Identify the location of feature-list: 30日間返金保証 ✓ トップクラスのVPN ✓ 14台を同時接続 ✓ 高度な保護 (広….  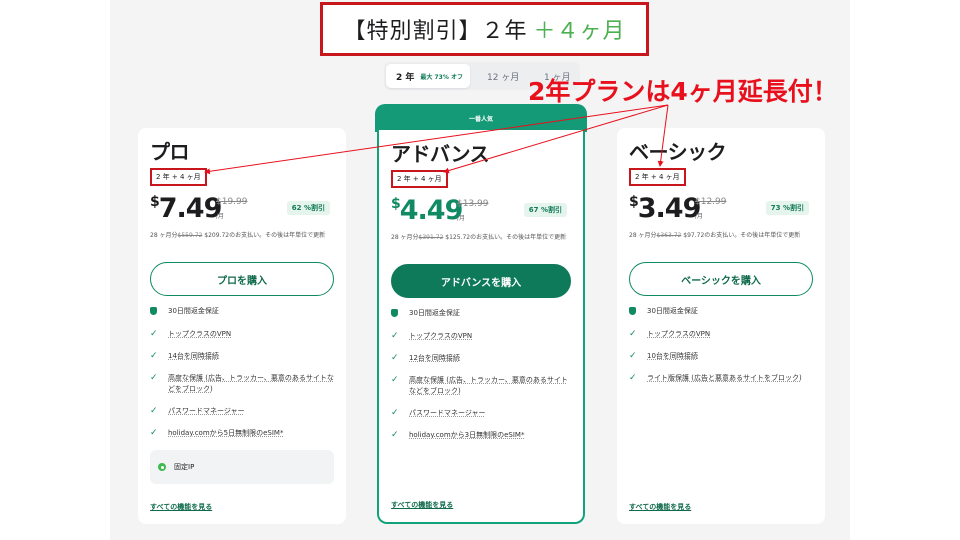
(242, 372).